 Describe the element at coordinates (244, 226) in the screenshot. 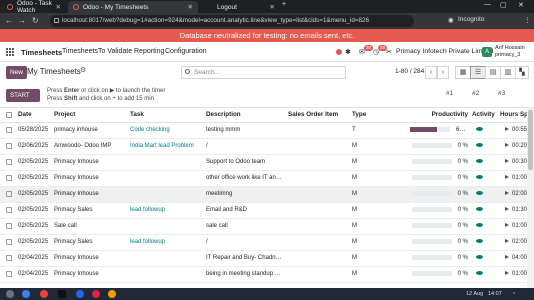

I see `cell-description: sale call` at that location.